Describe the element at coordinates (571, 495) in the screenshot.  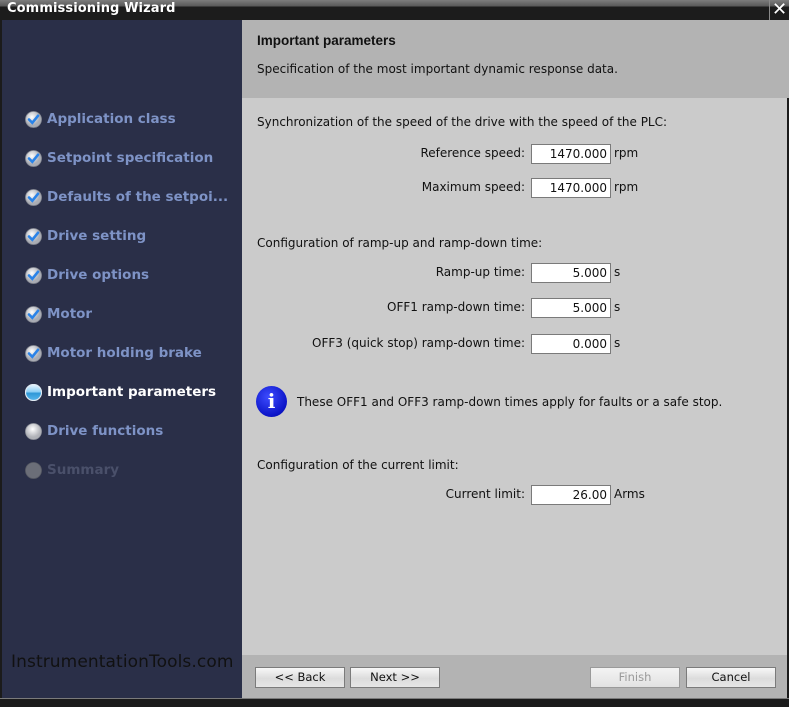
I see `current-limit-input` at that location.